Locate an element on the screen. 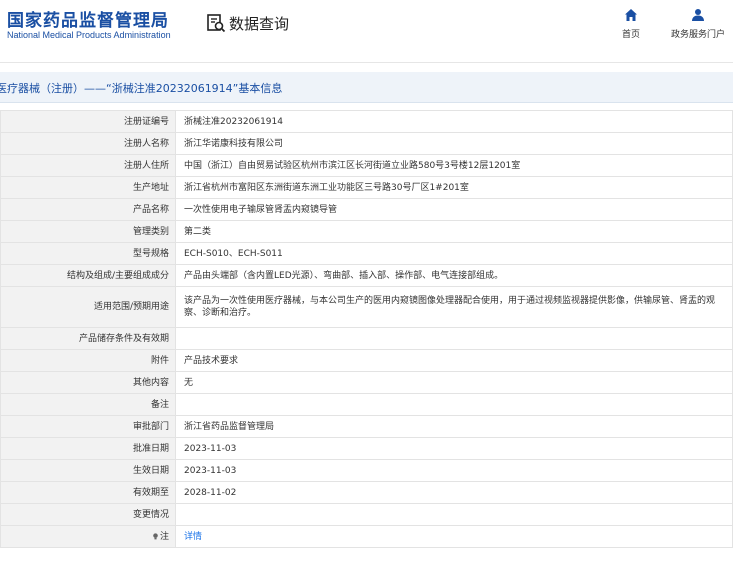 The image size is (733, 564). nav-home-label: 首页 is located at coordinates (630, 35).